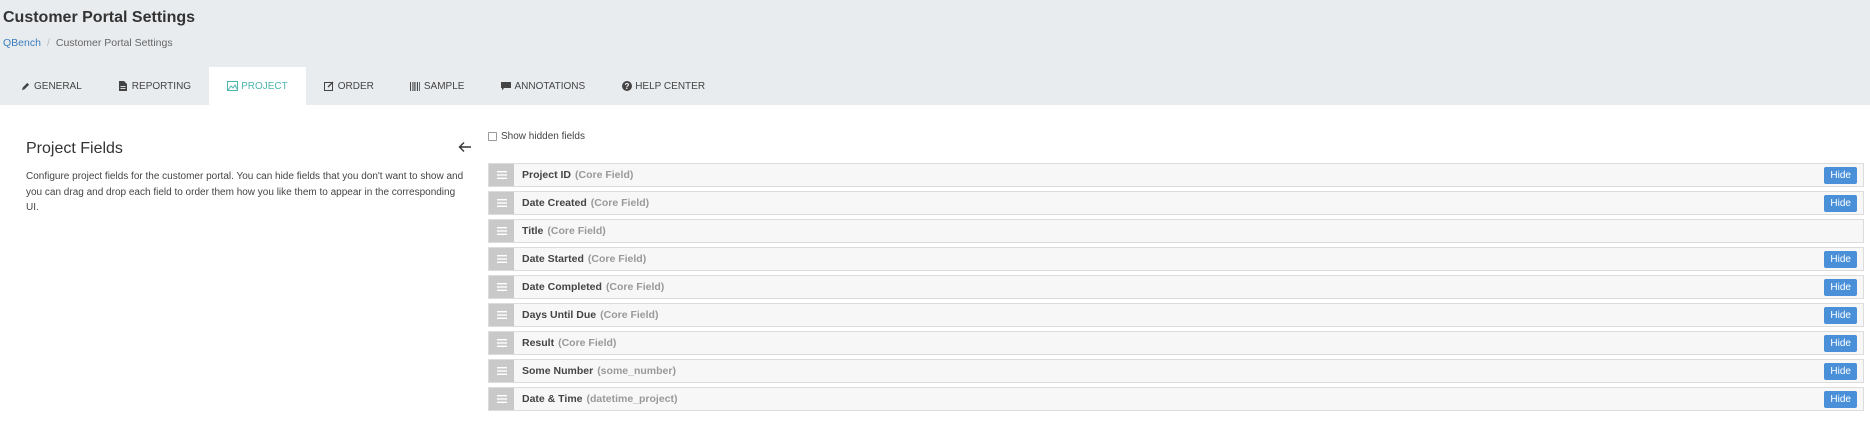 The image size is (1870, 427). I want to click on comment-icon, so click(505, 86).